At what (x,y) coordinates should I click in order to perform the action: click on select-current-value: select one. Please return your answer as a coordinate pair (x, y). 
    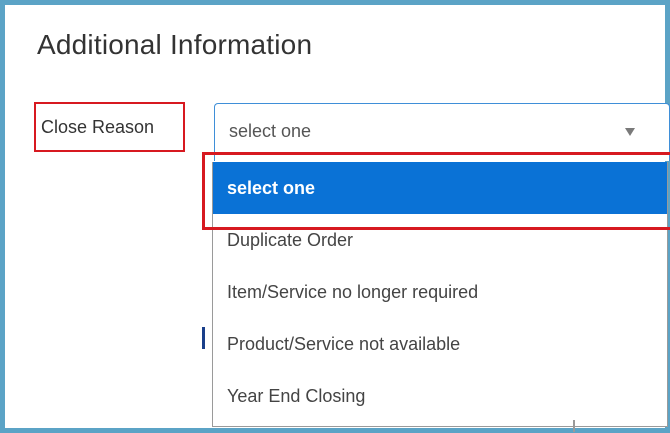
    Looking at the image, I should click on (270, 131).